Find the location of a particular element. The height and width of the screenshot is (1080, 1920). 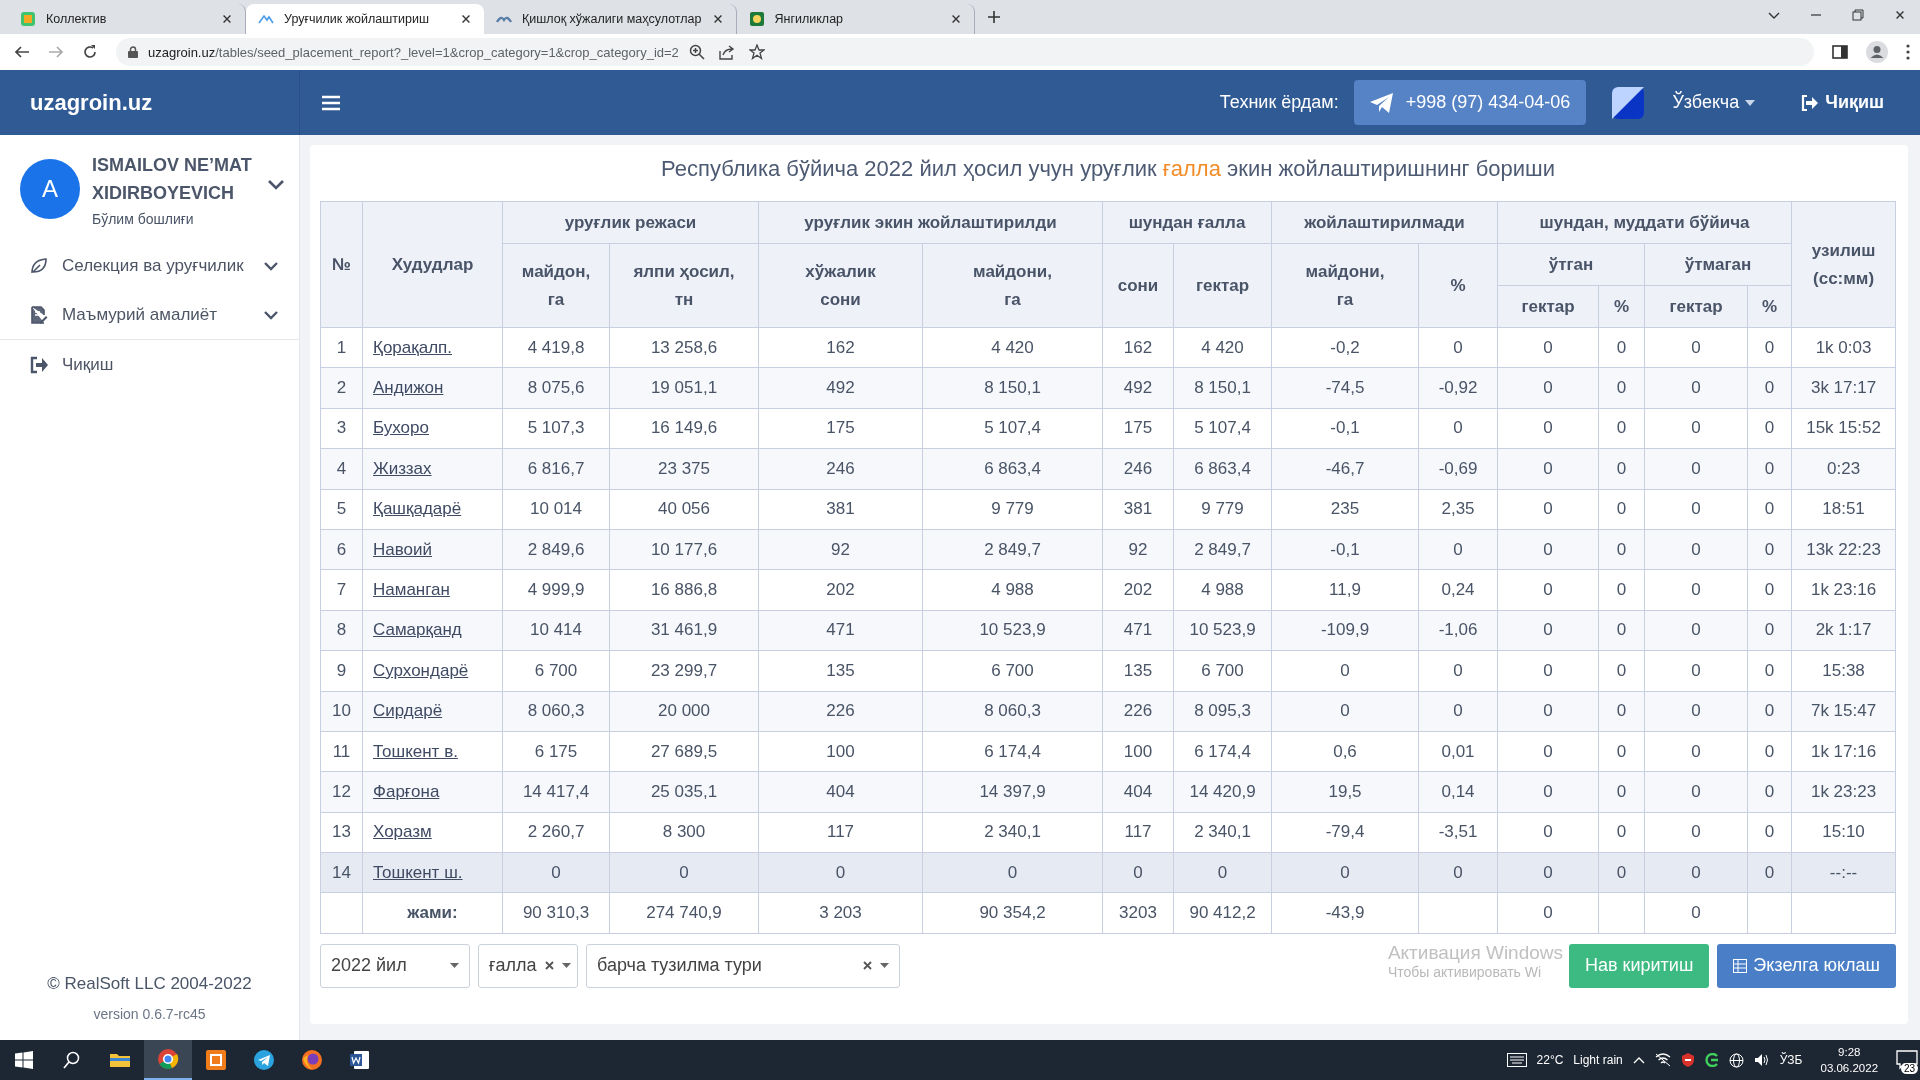

taskbar-telegram-icon is located at coordinates (264, 1060).